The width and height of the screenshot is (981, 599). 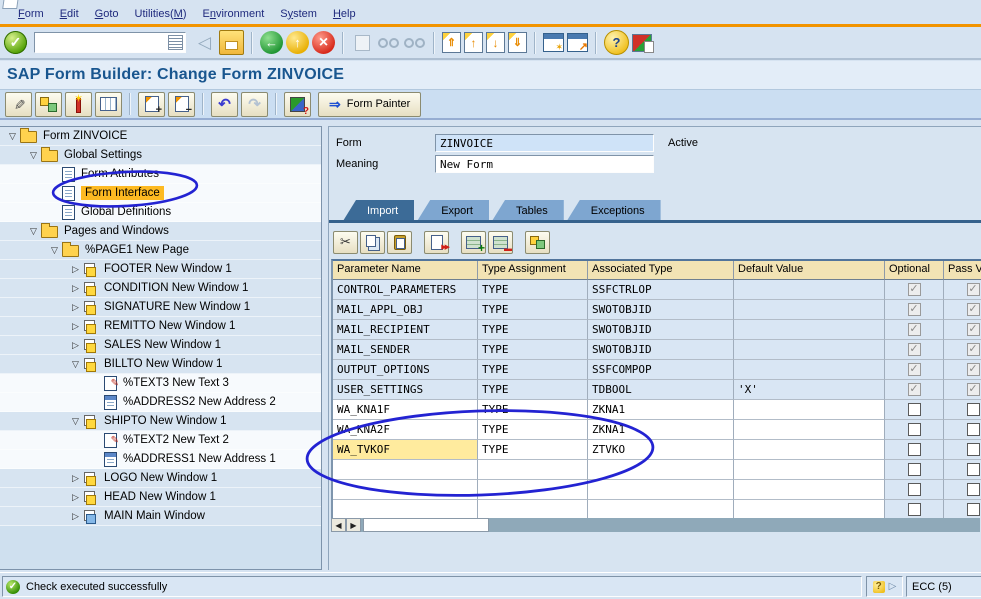 What do you see at coordinates (436, 242) in the screenshot?
I see `append-rows-icon` at bounding box center [436, 242].